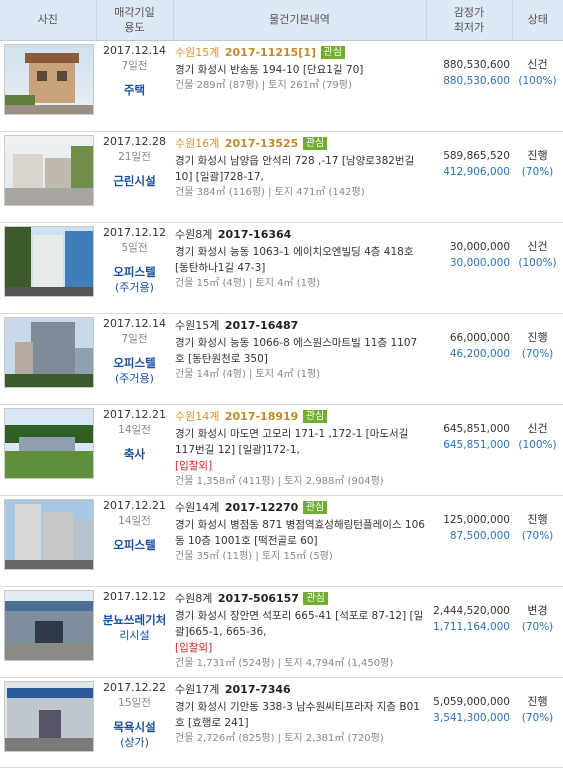  What do you see at coordinates (300, 508) in the screenshot?
I see `case-line: 수원14계 2017-12270 관심` at bounding box center [300, 508].